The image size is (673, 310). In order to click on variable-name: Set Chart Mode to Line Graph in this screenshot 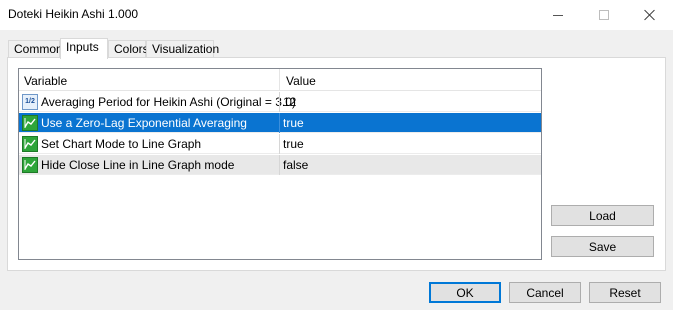, I will do `click(121, 144)`.